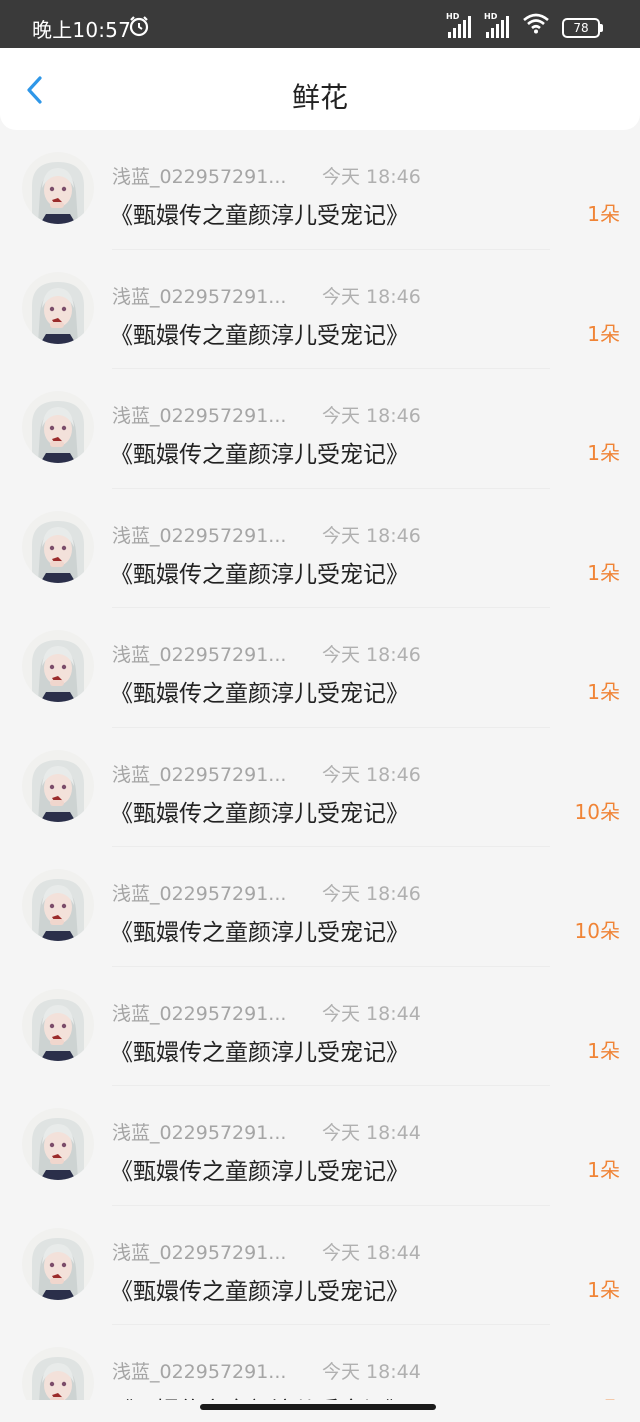 The width and height of the screenshot is (640, 1422). I want to click on page-title: 鲜花, so click(319, 97).